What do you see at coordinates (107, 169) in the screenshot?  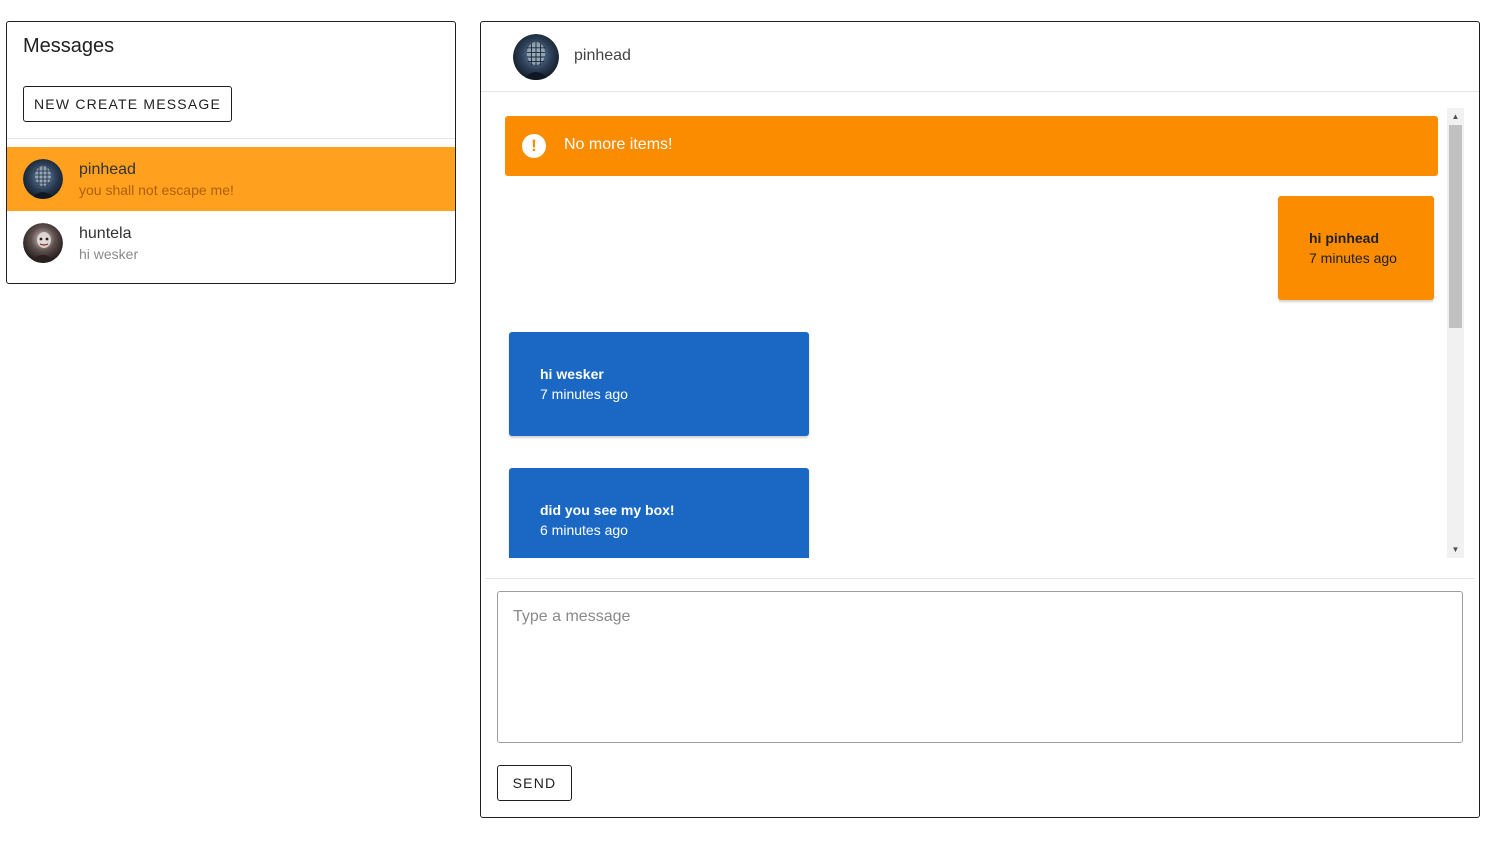 I see `conversation-name: pinhead` at bounding box center [107, 169].